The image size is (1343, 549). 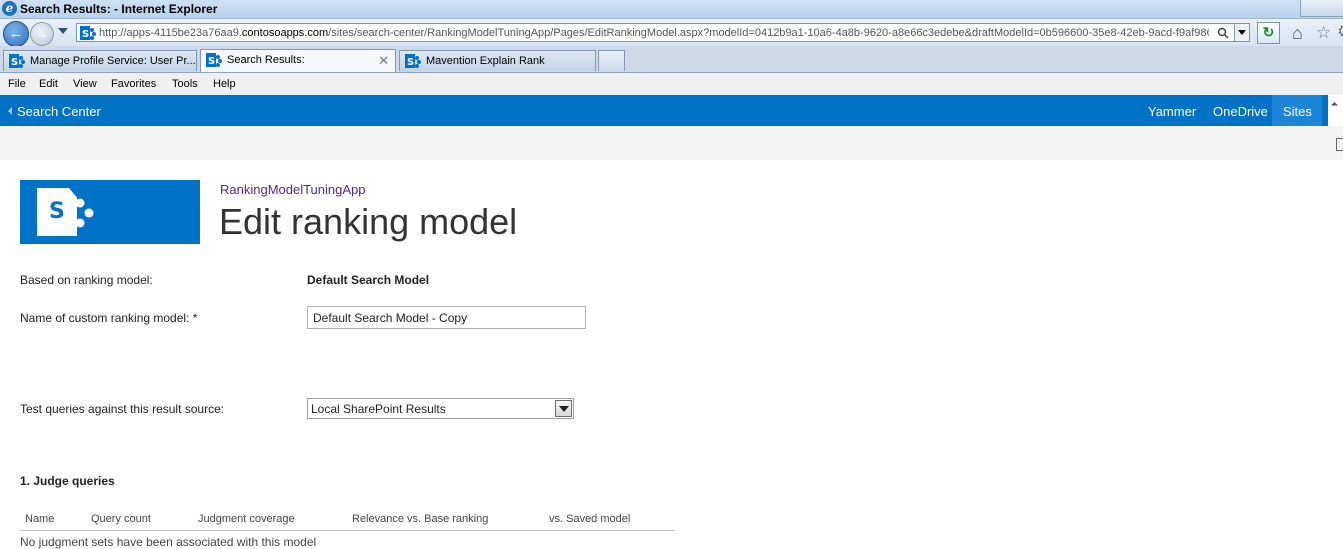 What do you see at coordinates (63, 31) in the screenshot?
I see `history-dropdown-icon` at bounding box center [63, 31].